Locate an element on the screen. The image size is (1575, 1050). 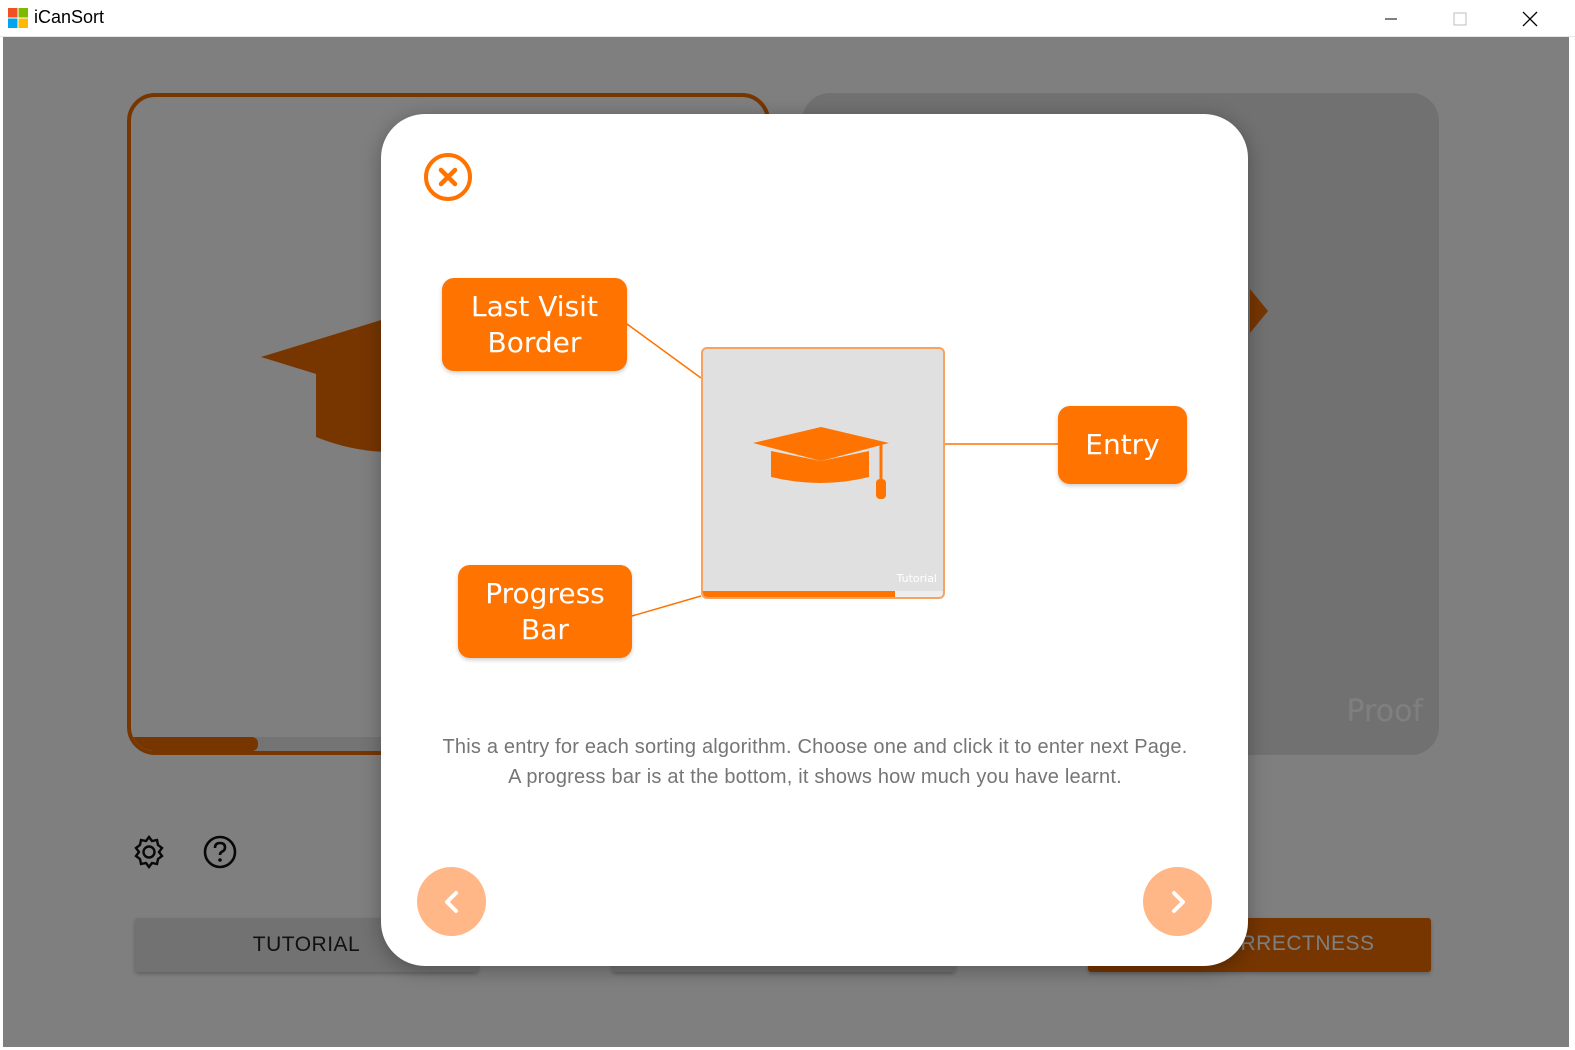
chevron-left-icon is located at coordinates (451, 901).